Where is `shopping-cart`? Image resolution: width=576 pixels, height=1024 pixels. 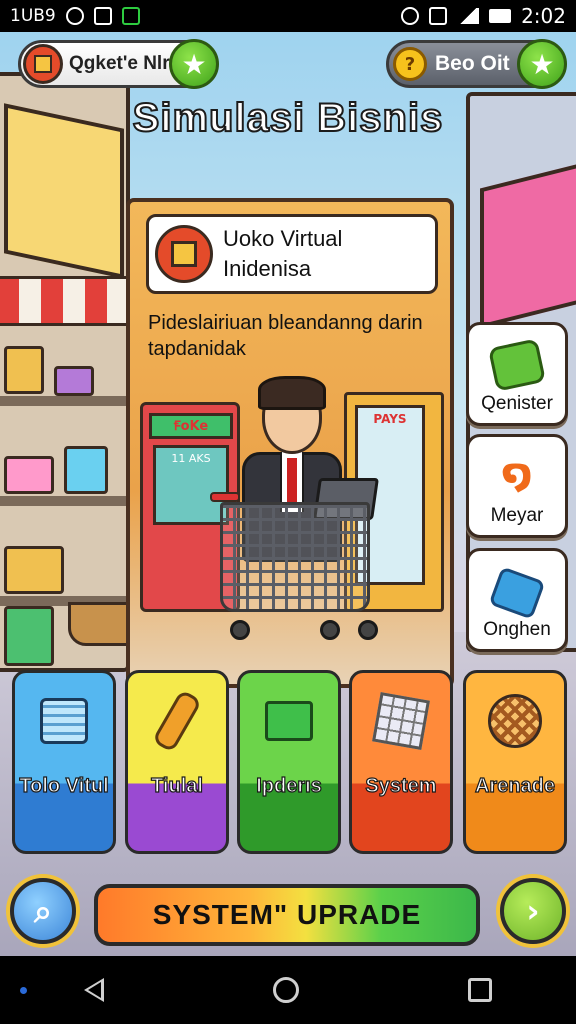
shopping-cart is located at coordinates (295, 557).